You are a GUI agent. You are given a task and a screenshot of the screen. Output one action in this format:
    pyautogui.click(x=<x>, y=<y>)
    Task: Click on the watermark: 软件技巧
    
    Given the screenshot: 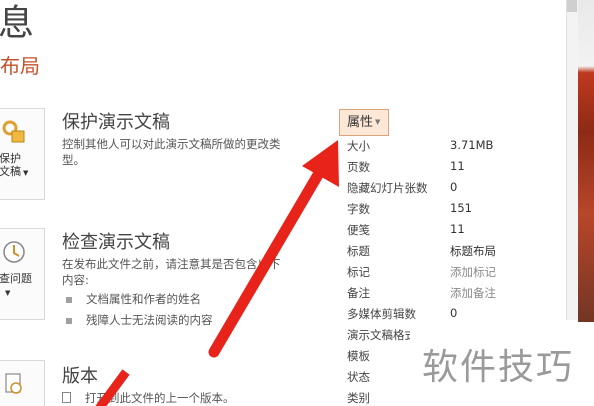 What is the action you would take?
    pyautogui.click(x=502, y=364)
    